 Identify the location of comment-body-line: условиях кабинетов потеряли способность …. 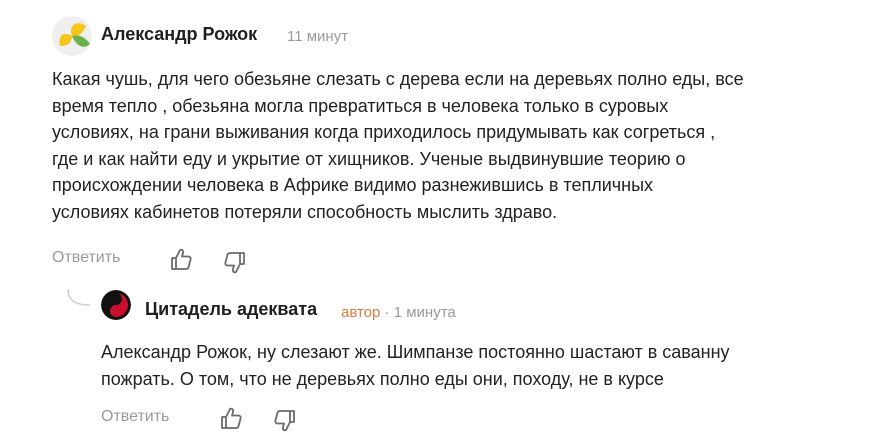
(305, 211).